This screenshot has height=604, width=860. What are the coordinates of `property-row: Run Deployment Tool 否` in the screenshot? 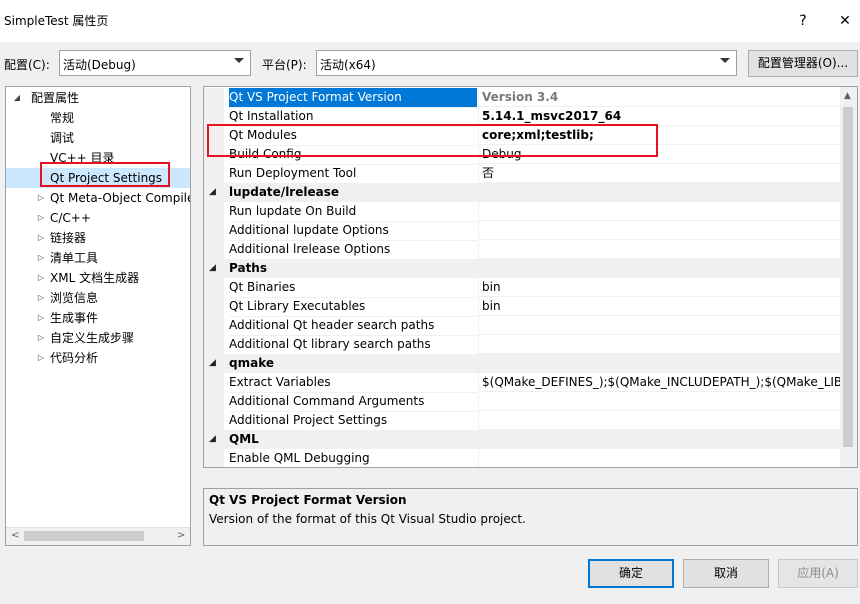 It's located at (522, 174).